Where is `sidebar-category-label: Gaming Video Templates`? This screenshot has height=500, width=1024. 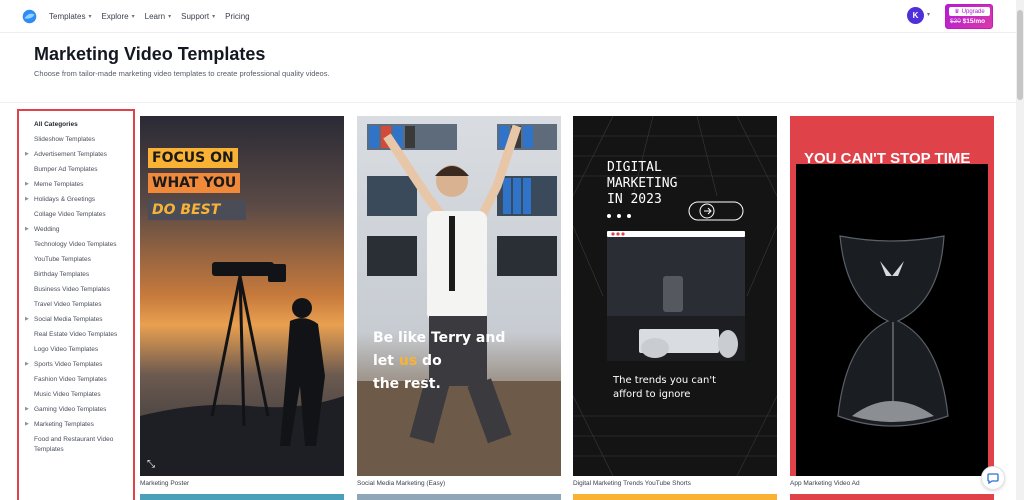 sidebar-category-label: Gaming Video Templates is located at coordinates (70, 409).